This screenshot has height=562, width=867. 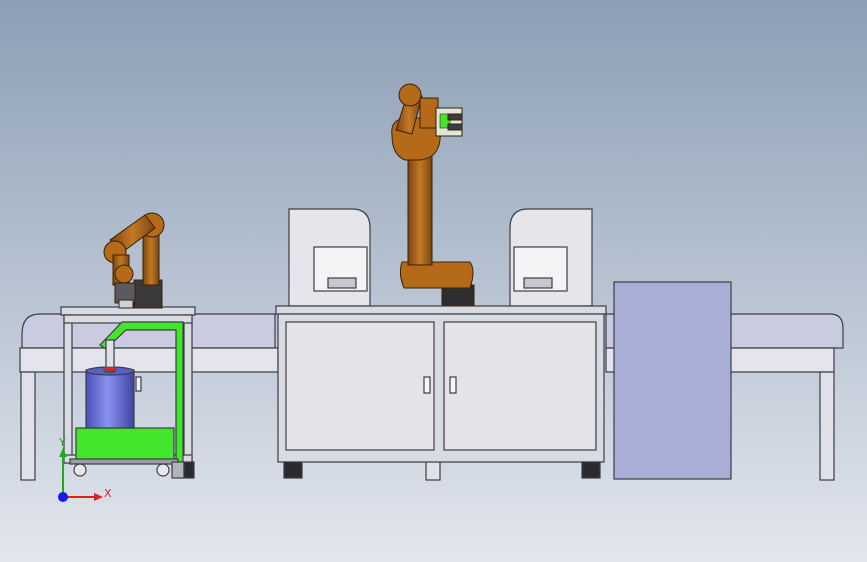 I want to click on small-robot-flange, so click(x=126, y=304).